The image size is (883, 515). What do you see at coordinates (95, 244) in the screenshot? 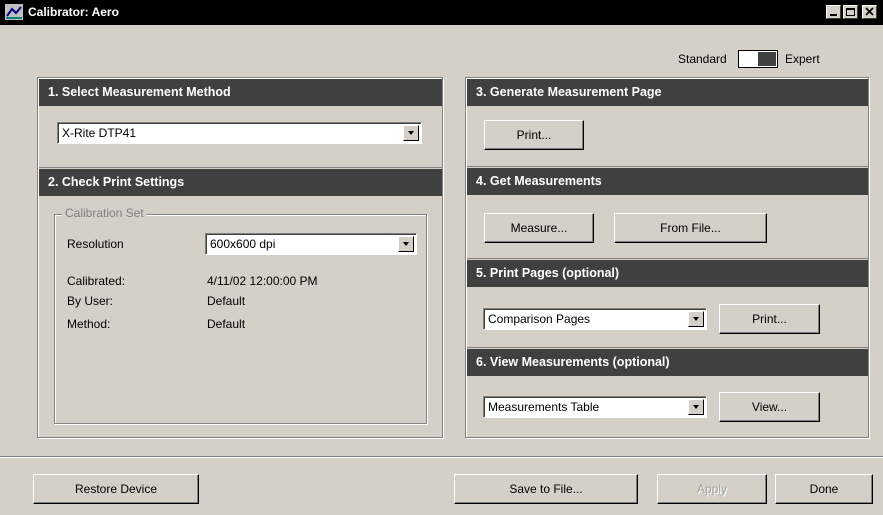
I see `resolution-label: Resolution` at bounding box center [95, 244].